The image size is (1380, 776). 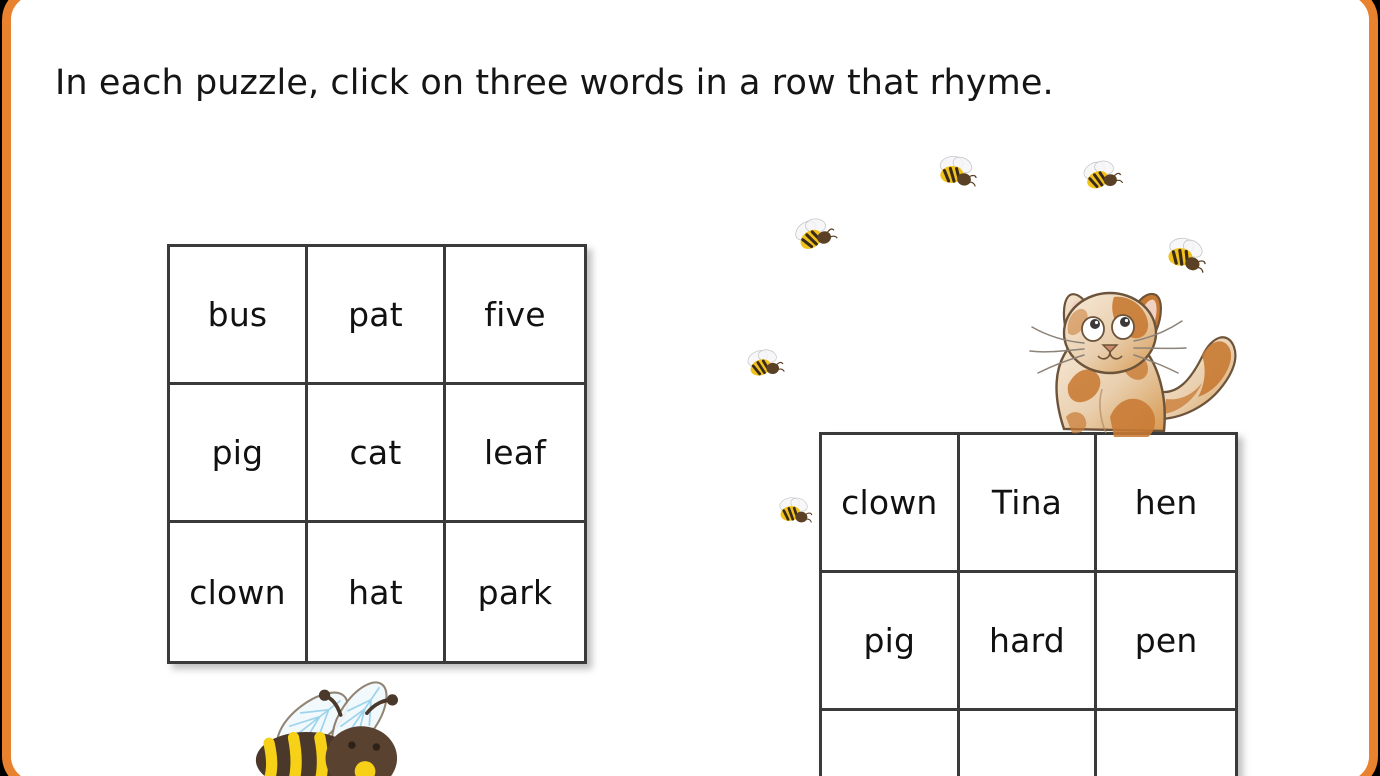 What do you see at coordinates (515, 454) in the screenshot?
I see `word-cell: leaf` at bounding box center [515, 454].